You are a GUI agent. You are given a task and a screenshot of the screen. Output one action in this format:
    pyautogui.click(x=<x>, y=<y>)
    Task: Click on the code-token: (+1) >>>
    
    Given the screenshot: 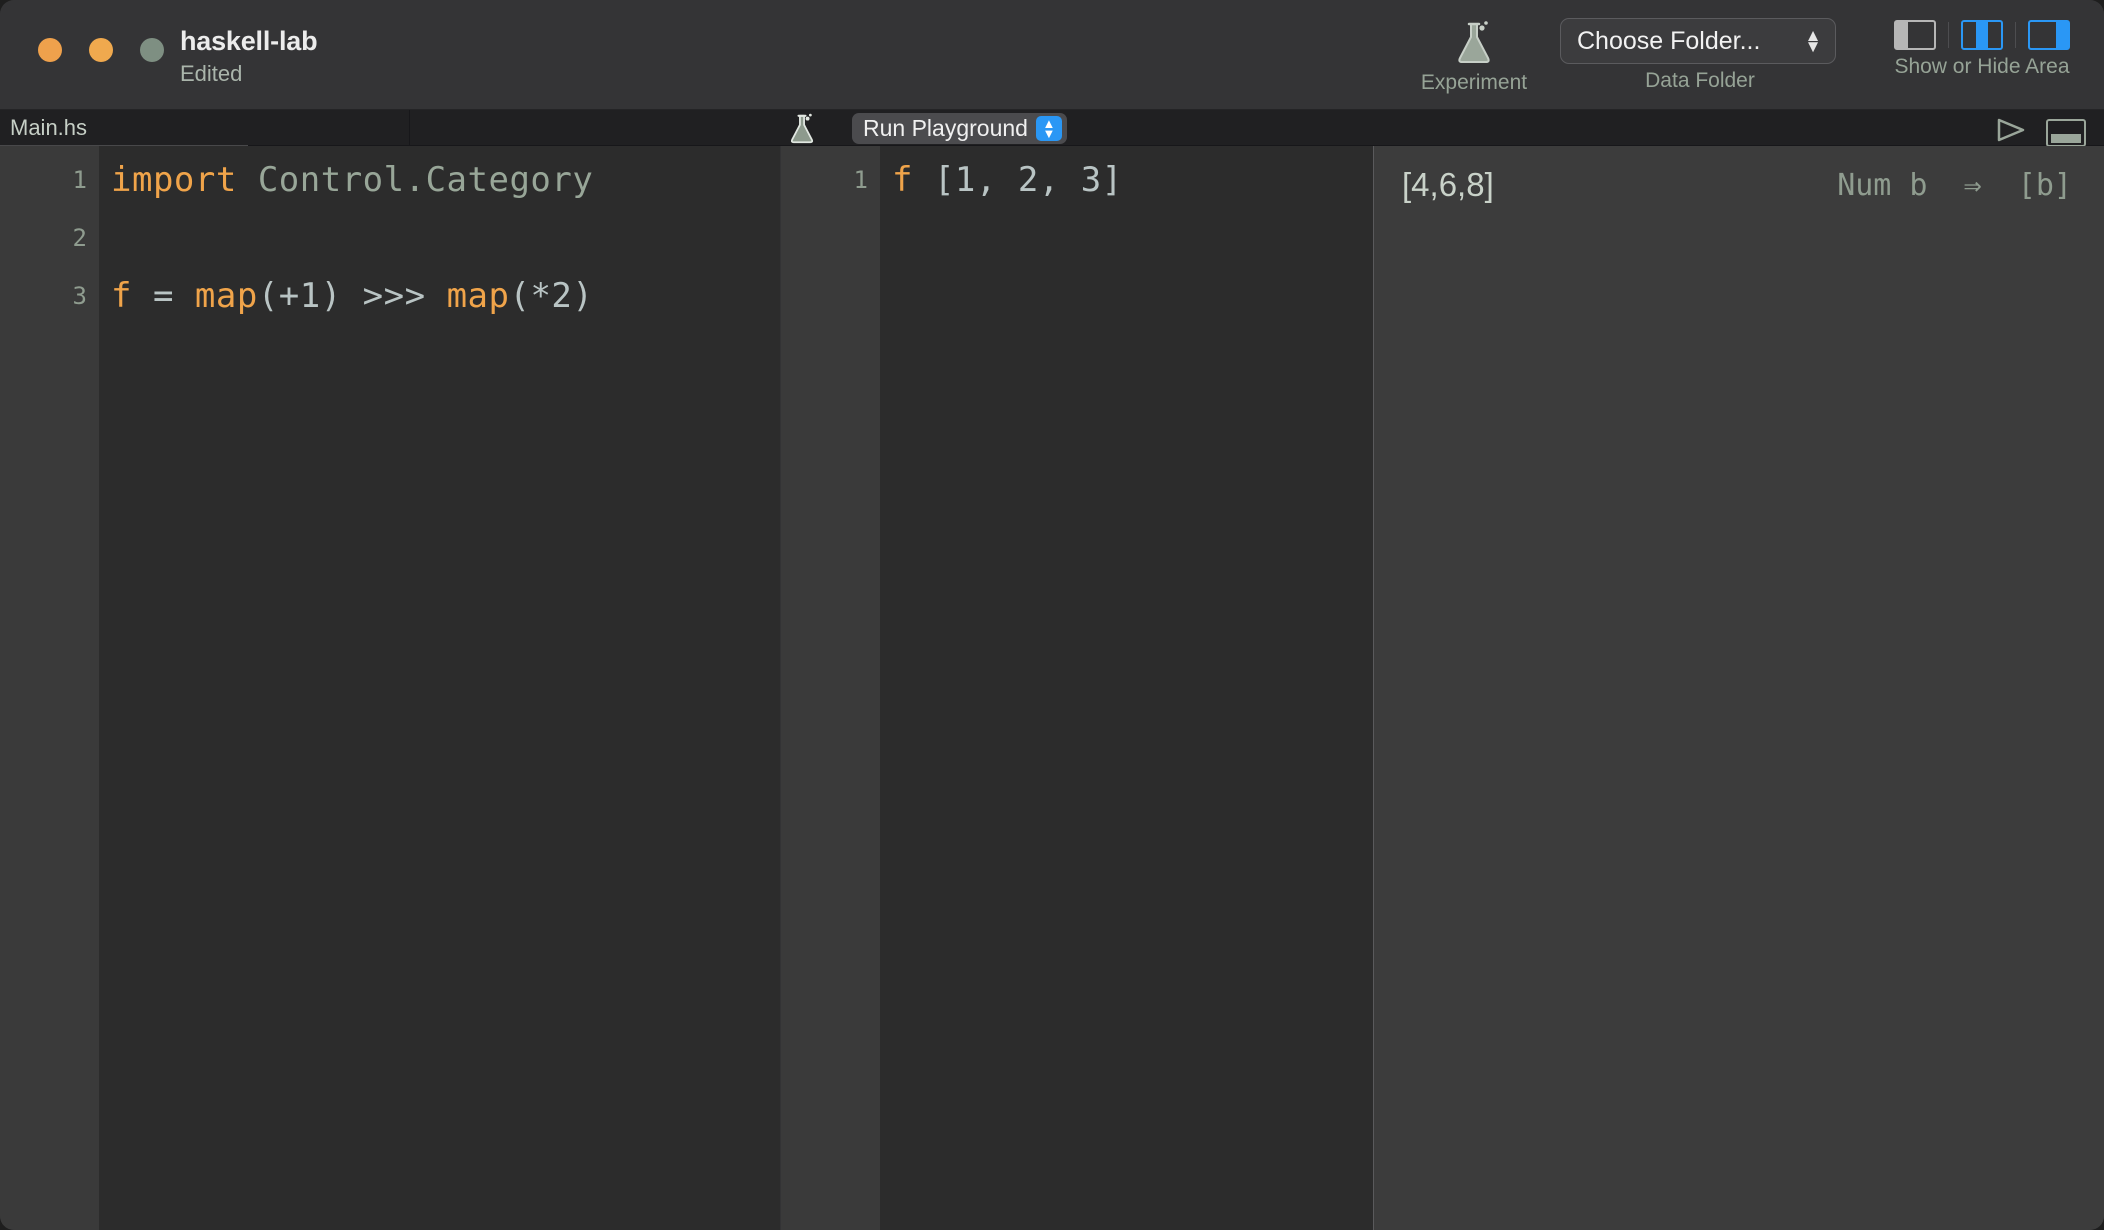 What is the action you would take?
    pyautogui.click(x=352, y=296)
    